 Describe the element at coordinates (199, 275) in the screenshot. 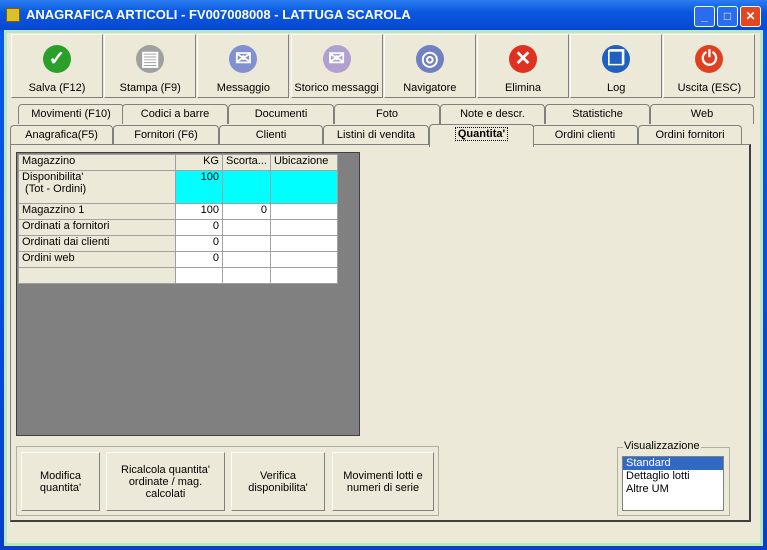

I see `kg-cell` at that location.